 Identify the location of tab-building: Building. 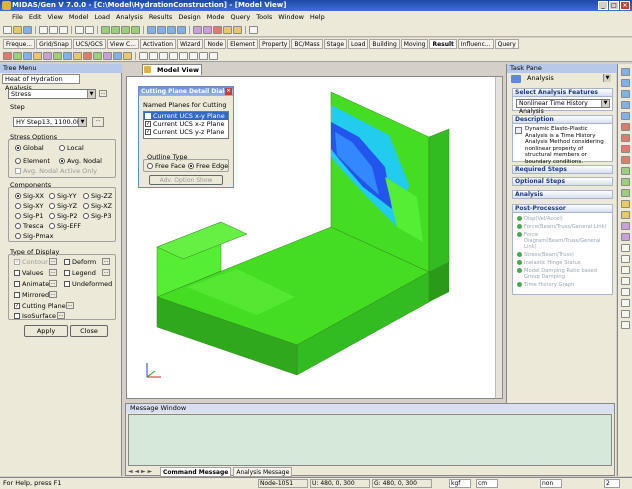
(384, 44).